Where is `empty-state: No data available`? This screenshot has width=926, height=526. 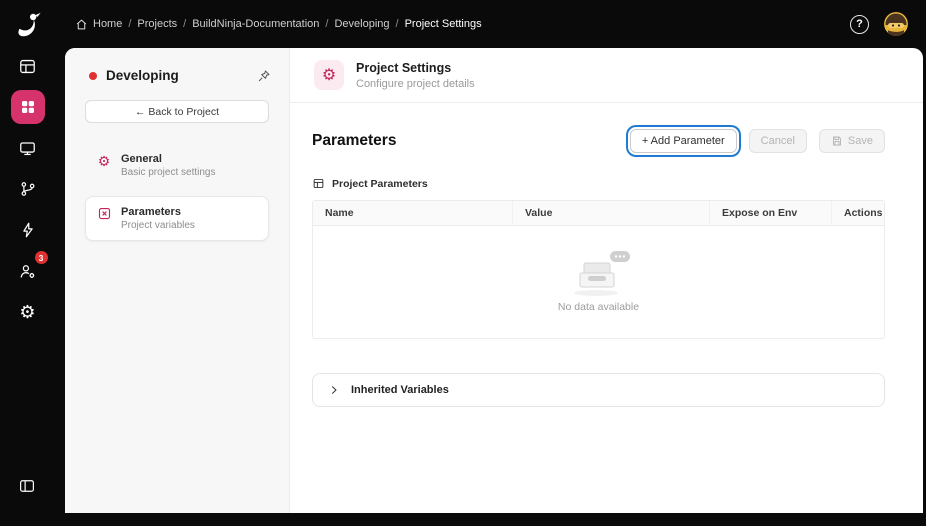 empty-state: No data available is located at coordinates (598, 282).